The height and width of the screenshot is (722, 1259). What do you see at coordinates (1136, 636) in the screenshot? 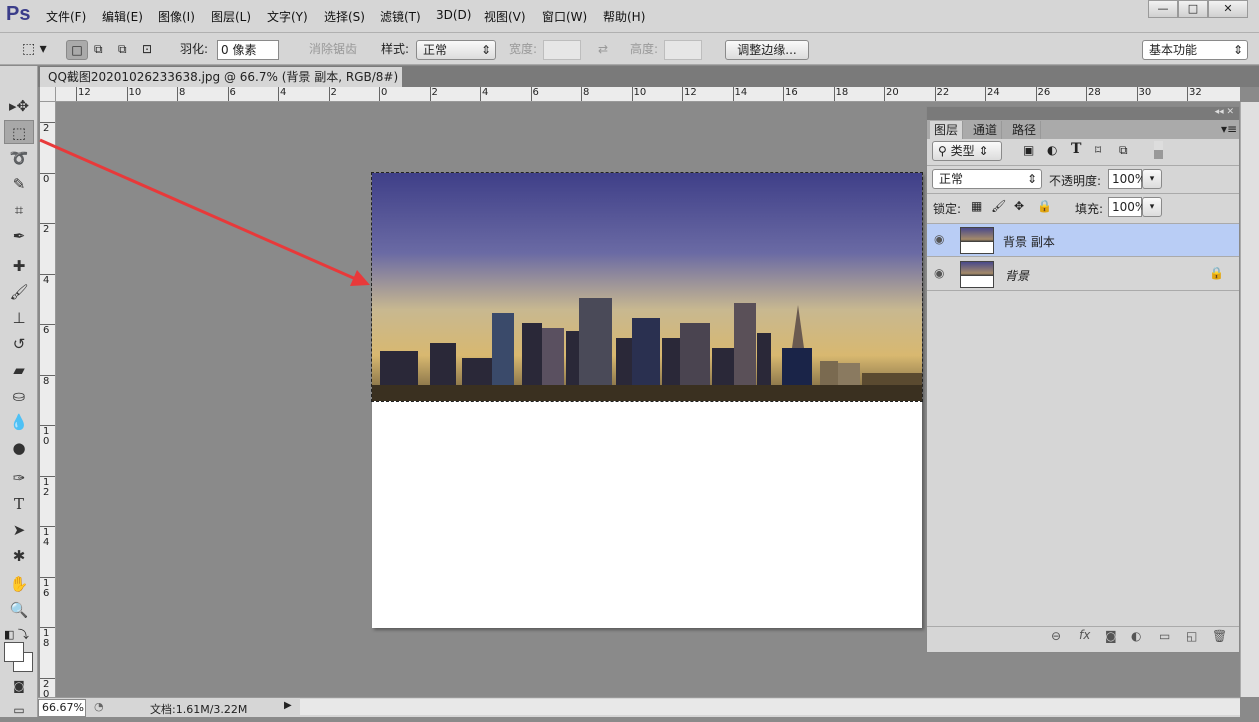
I see `adjustment-layer-icon: ◐` at bounding box center [1136, 636].